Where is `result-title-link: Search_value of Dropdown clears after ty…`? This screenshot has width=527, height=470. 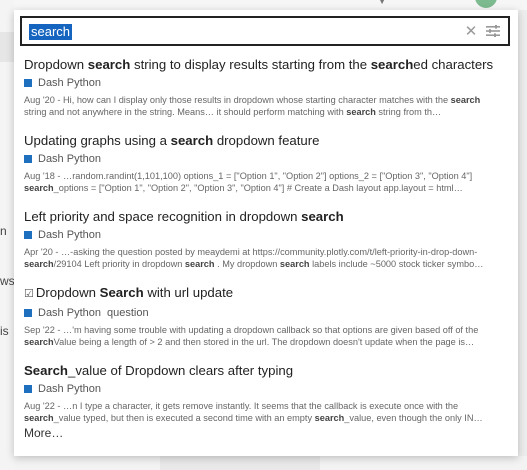 result-title-link: Search_value of Dropdown clears after ty… is located at coordinates (264, 370).